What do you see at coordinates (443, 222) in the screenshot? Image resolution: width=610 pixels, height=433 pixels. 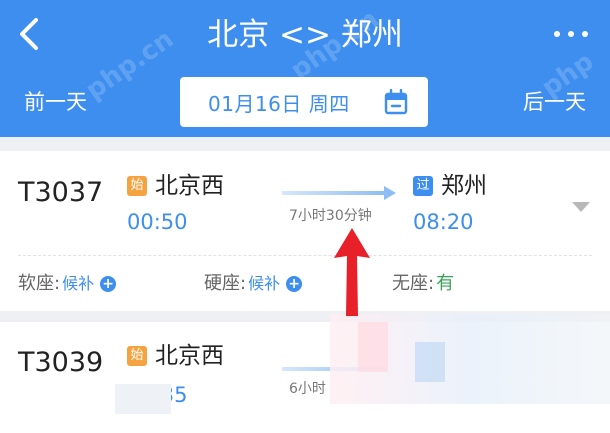 I see `arrive-time: 08:20` at bounding box center [443, 222].